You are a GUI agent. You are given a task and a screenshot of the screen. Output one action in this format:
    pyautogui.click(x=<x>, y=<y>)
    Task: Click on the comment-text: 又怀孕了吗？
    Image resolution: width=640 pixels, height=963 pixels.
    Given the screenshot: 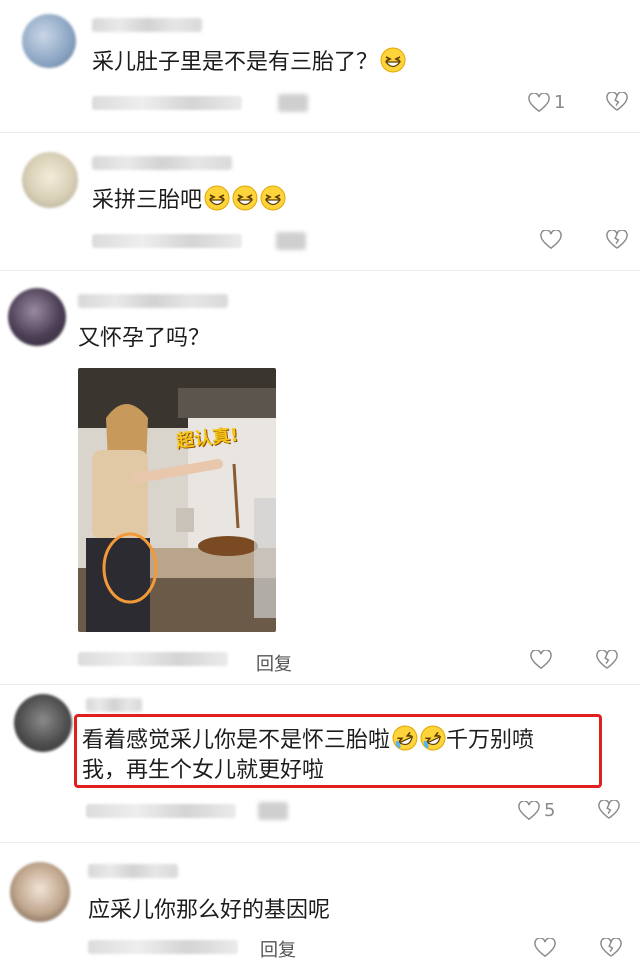 What is the action you would take?
    pyautogui.click(x=144, y=339)
    